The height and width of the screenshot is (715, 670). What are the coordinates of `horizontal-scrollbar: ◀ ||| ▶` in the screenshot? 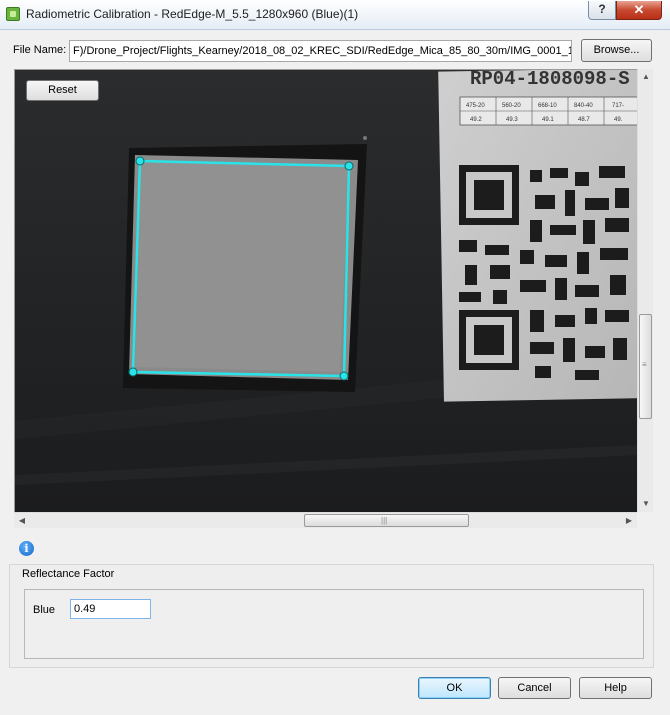 It's located at (325, 520).